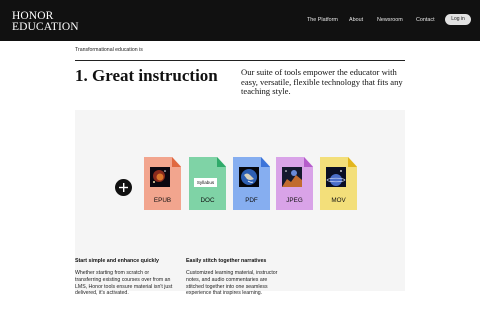 The height and width of the screenshot is (310, 480). What do you see at coordinates (109, 50) in the screenshot?
I see `section-eyebrow: Transformational education is` at bounding box center [109, 50].